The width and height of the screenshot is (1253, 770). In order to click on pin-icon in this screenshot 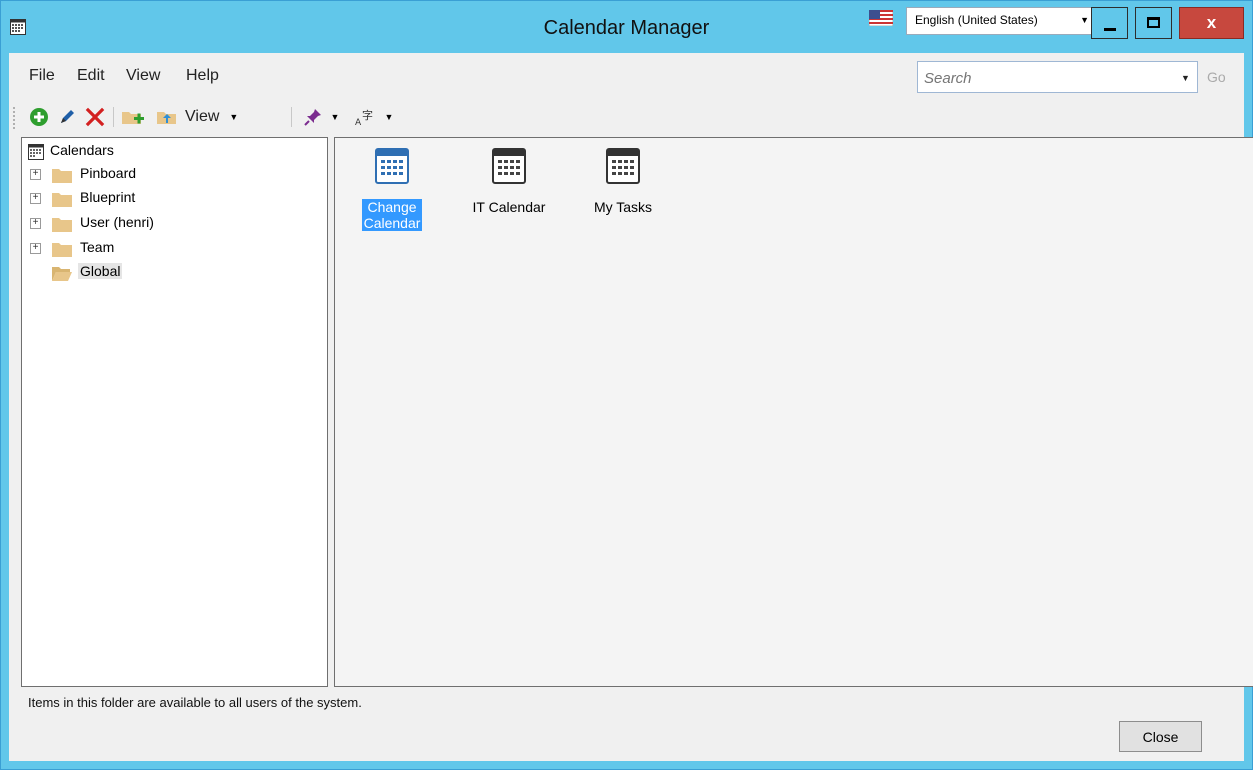, I will do `click(312, 117)`.